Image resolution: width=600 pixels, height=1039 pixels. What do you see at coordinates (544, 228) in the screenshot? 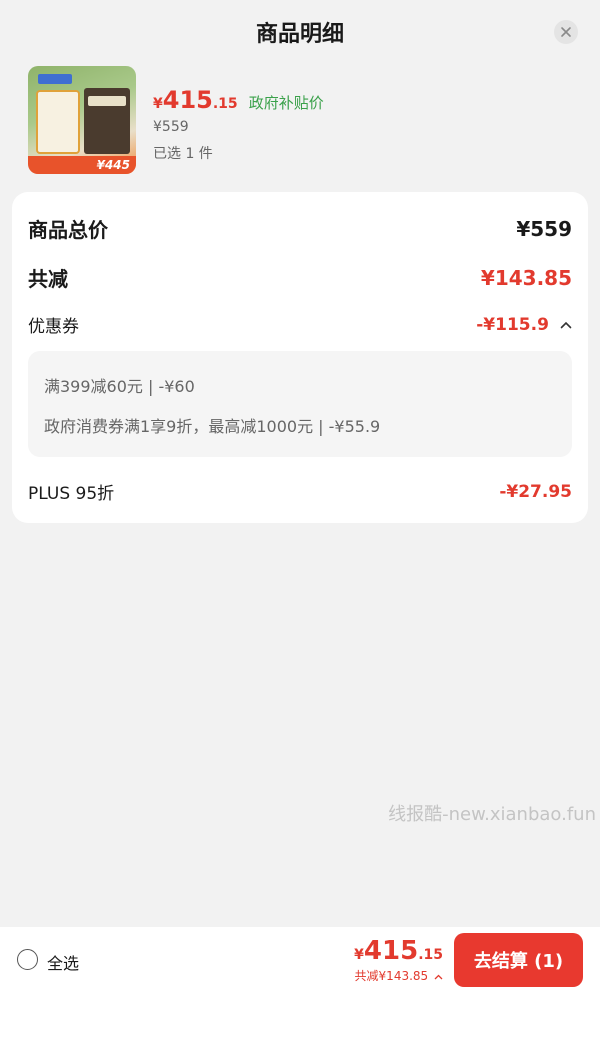
I see `total-value: ¥559` at bounding box center [544, 228].